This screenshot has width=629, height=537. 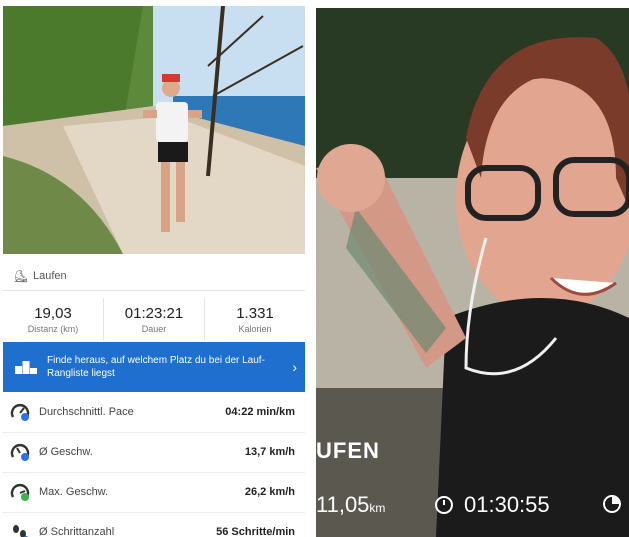 What do you see at coordinates (154, 313) in the screenshot?
I see `stat-duration-value: 01:23:21` at bounding box center [154, 313].